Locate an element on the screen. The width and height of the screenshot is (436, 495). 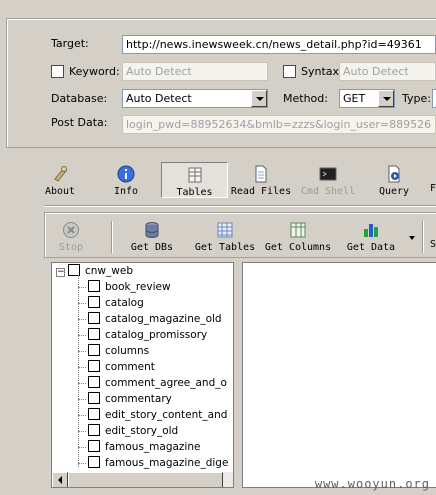
watermark: www.wooyun.org is located at coordinates (372, 484).